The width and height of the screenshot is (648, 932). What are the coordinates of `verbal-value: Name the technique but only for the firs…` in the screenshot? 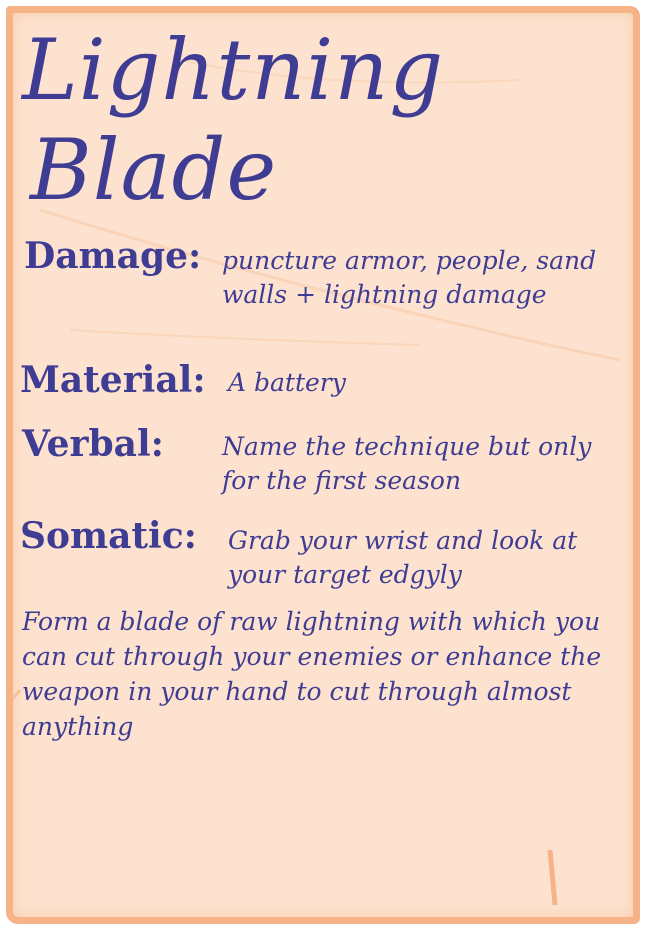 It's located at (407, 463).